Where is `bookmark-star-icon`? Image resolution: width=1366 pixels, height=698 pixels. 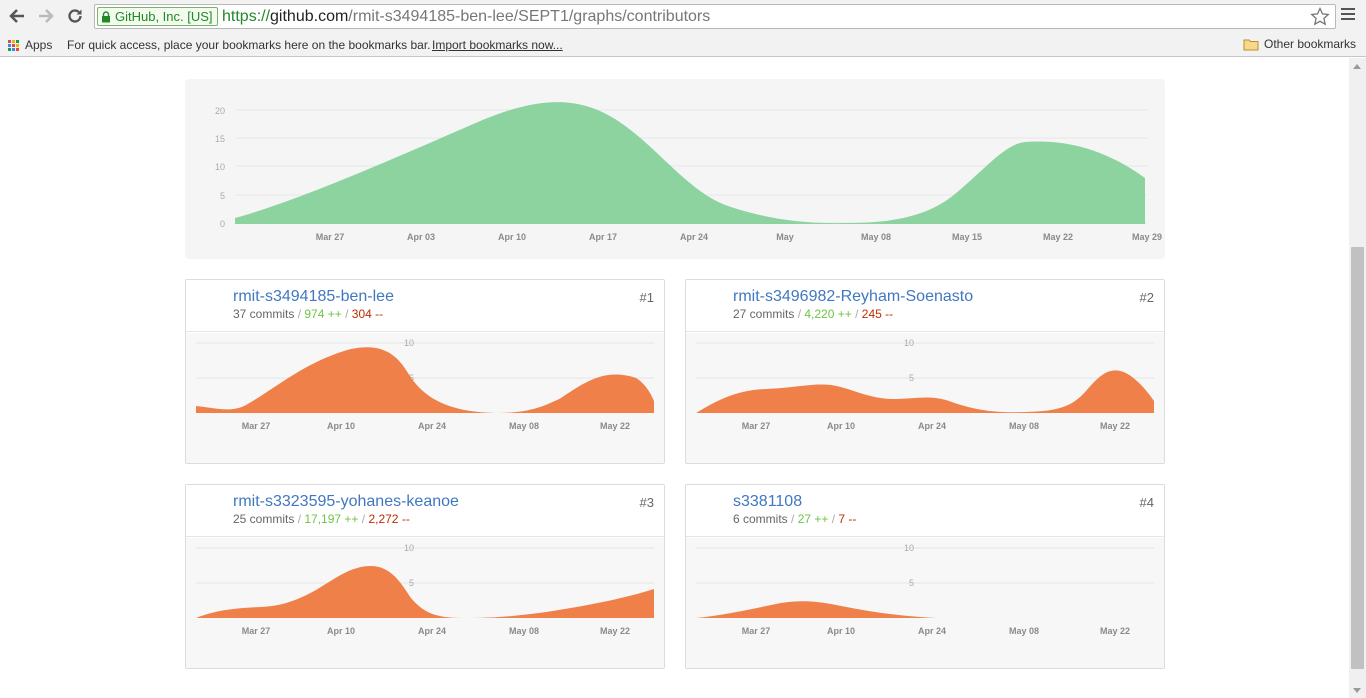 bookmark-star-icon is located at coordinates (1320, 16).